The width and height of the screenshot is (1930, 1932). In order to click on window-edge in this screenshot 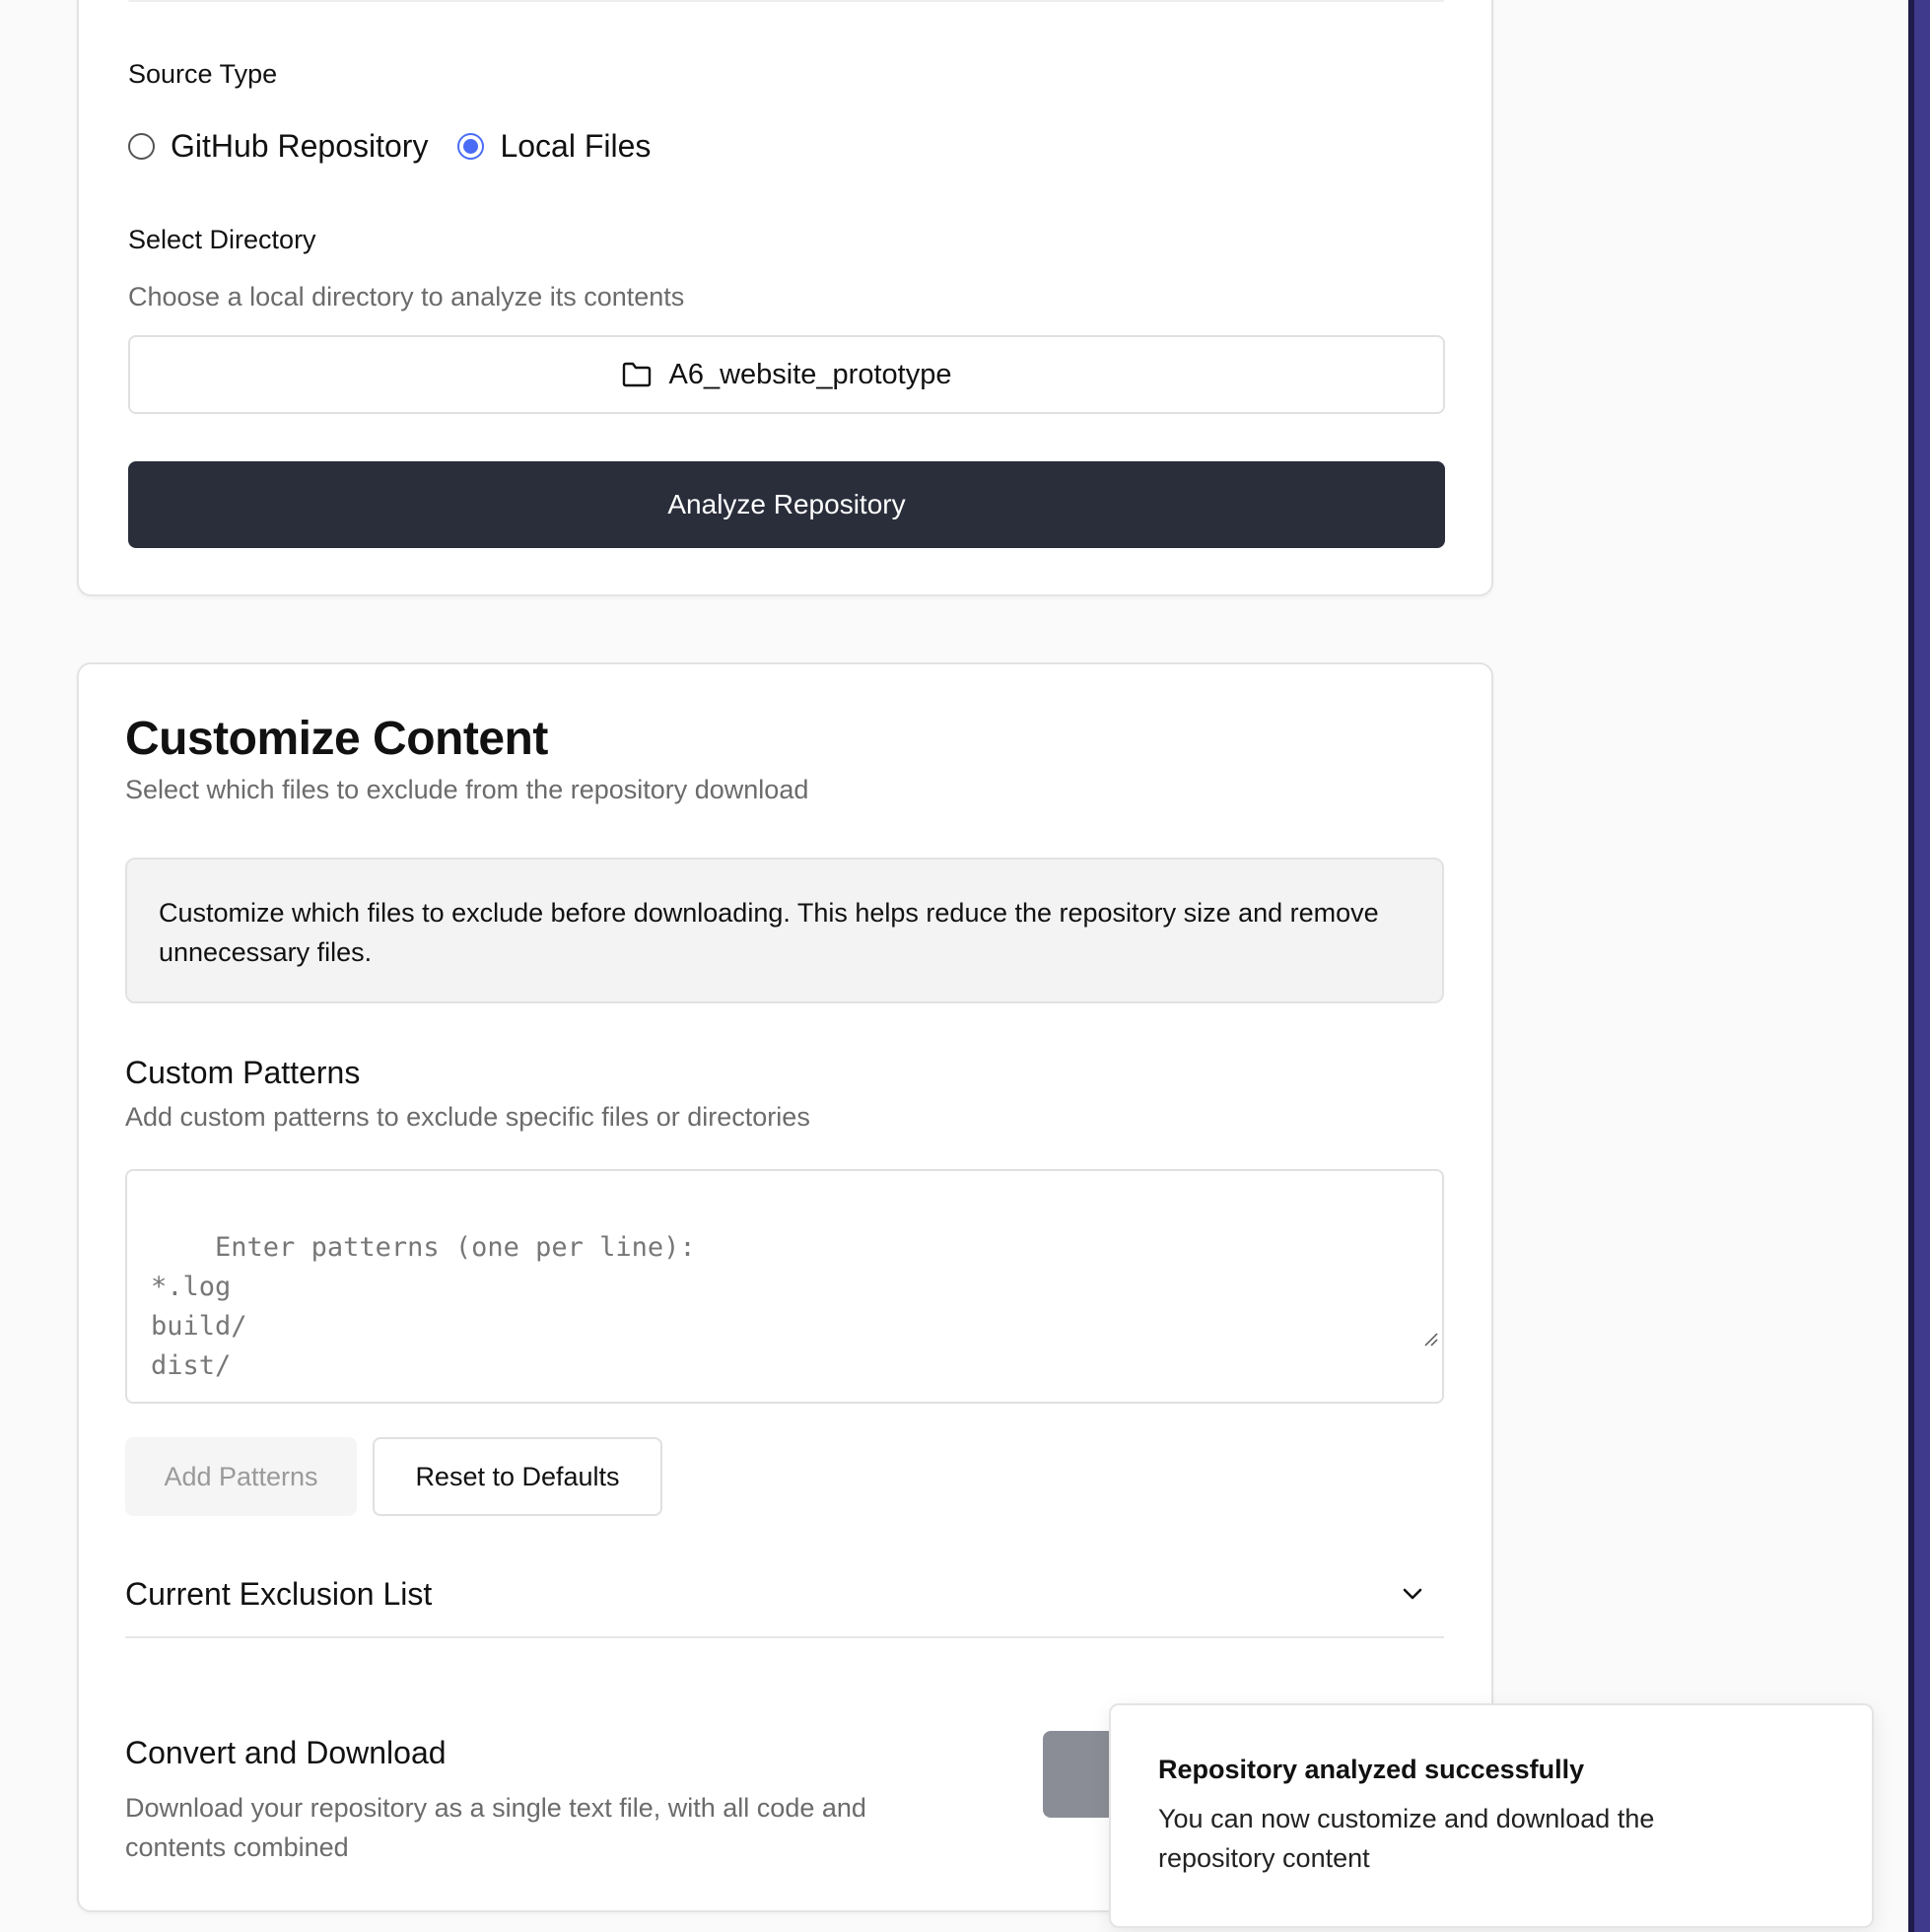, I will do `click(1919, 966)`.